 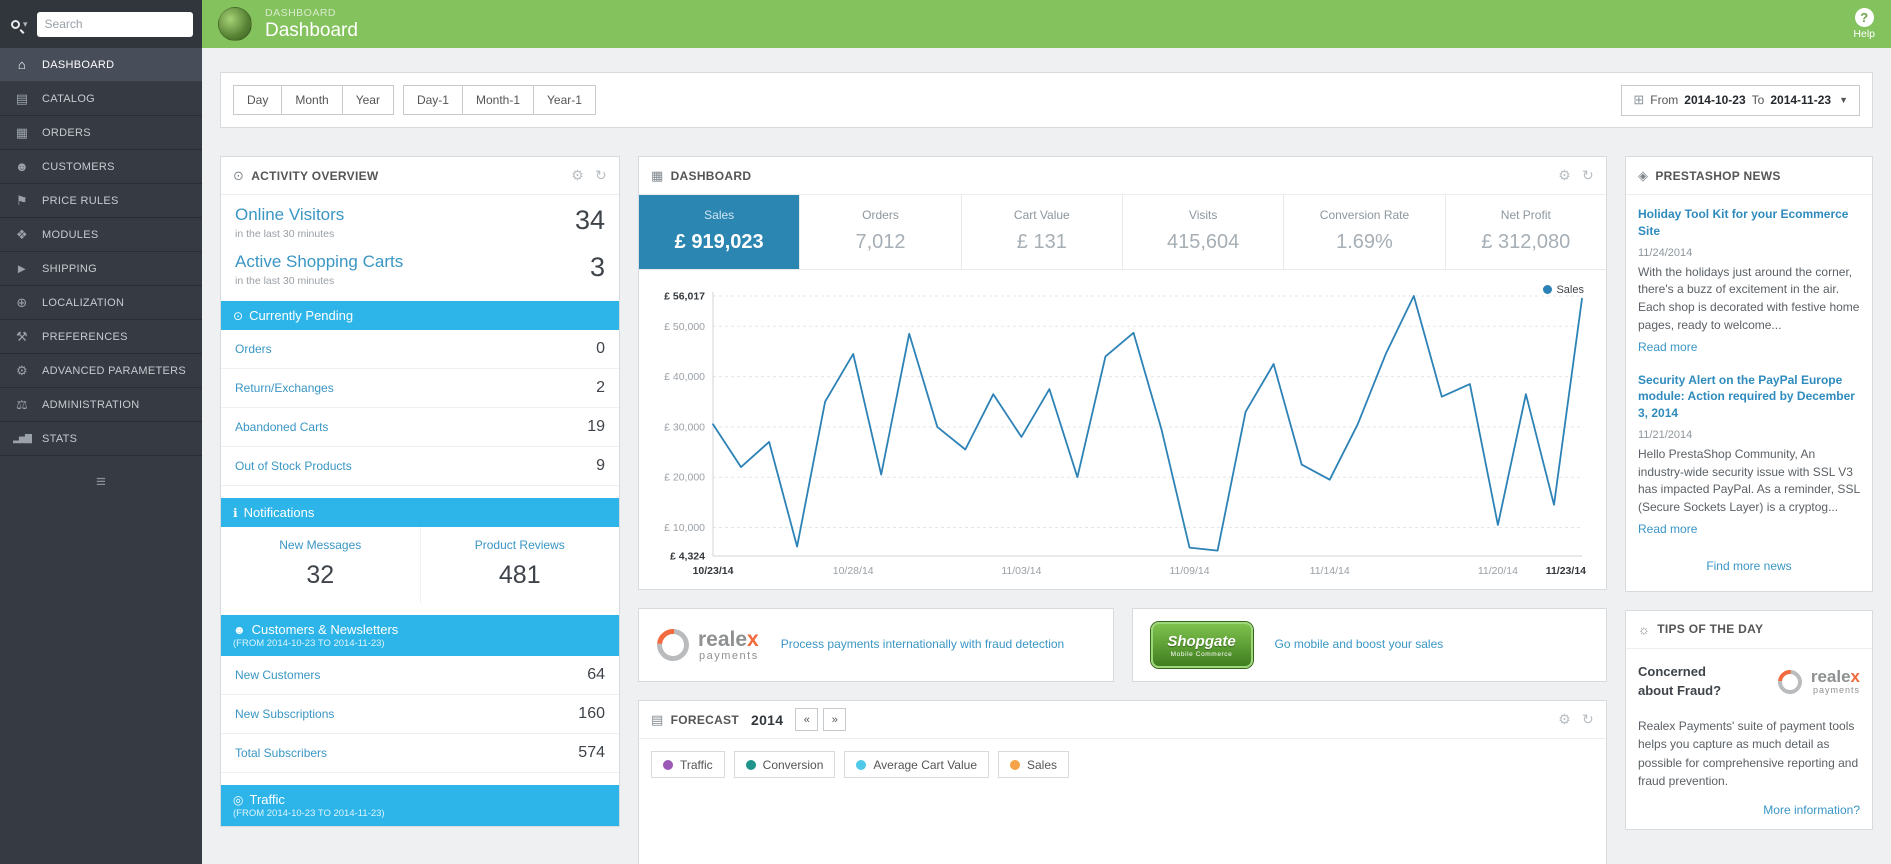 I want to click on help-label: Help, so click(x=1864, y=34).